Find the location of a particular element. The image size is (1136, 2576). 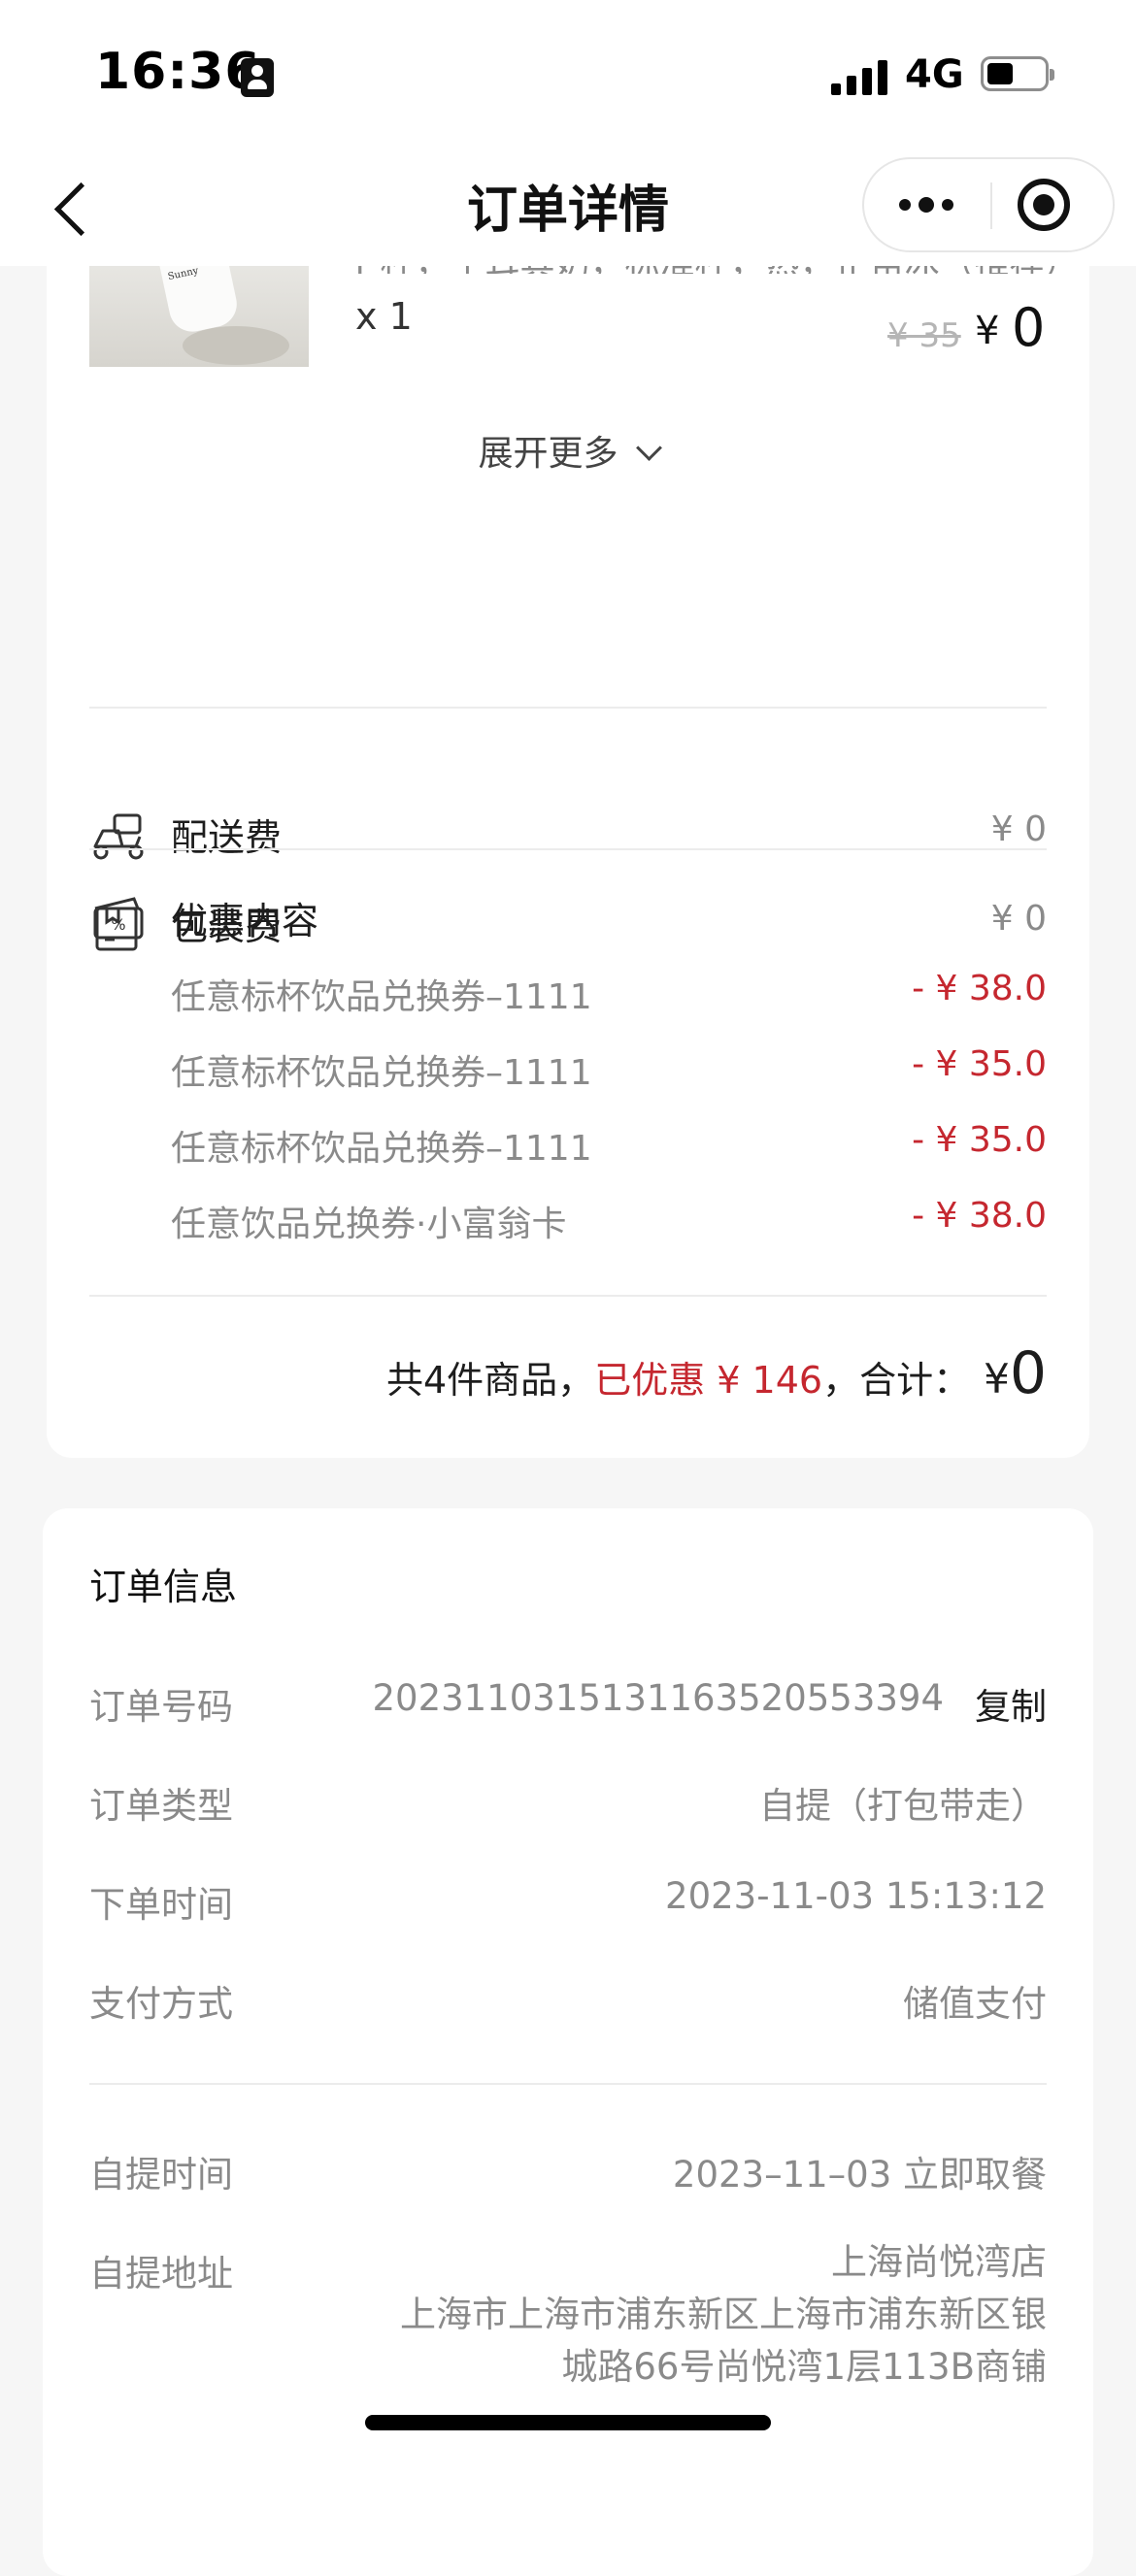

order-time-label: 下单时间 is located at coordinates (161, 1905).